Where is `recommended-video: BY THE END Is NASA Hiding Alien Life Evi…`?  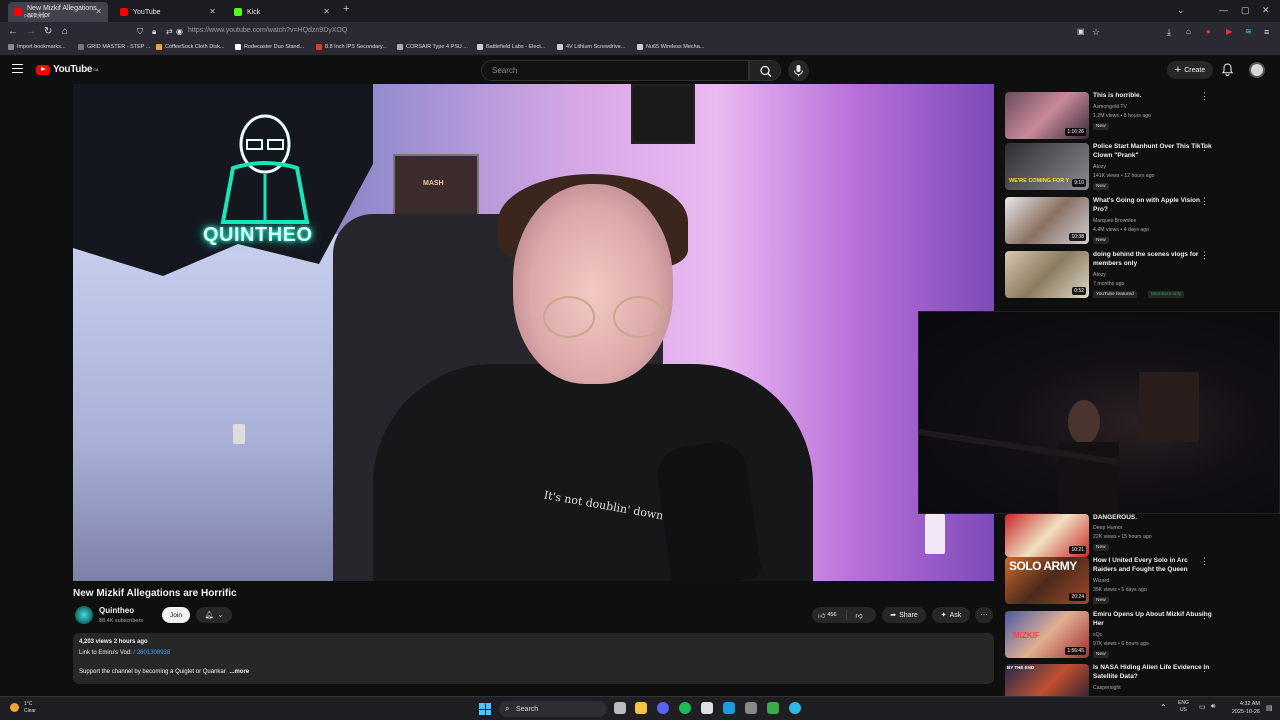
recommended-video: BY THE END Is NASA Hiding Alien Life Evi… is located at coordinates (1110, 680).